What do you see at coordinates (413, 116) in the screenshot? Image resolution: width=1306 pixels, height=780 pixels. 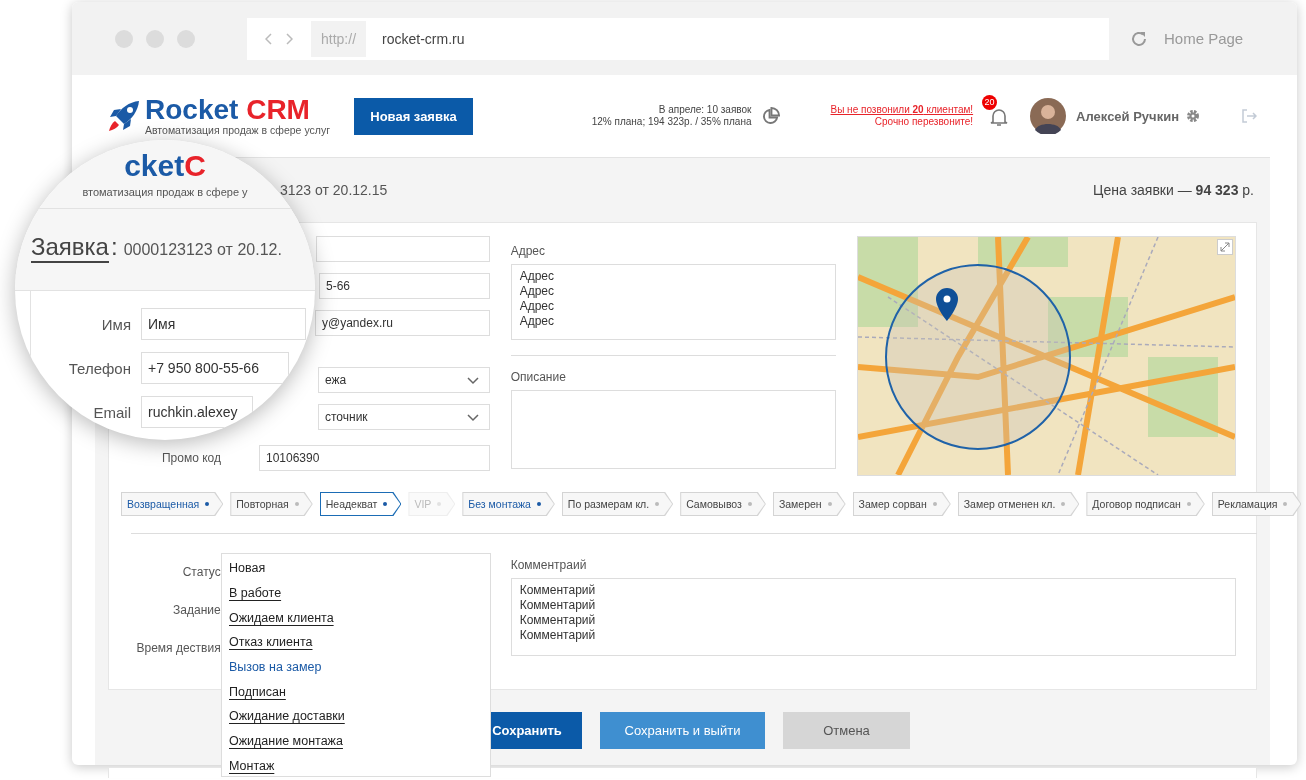 I see `new-order-button: Новая заявка` at bounding box center [413, 116].